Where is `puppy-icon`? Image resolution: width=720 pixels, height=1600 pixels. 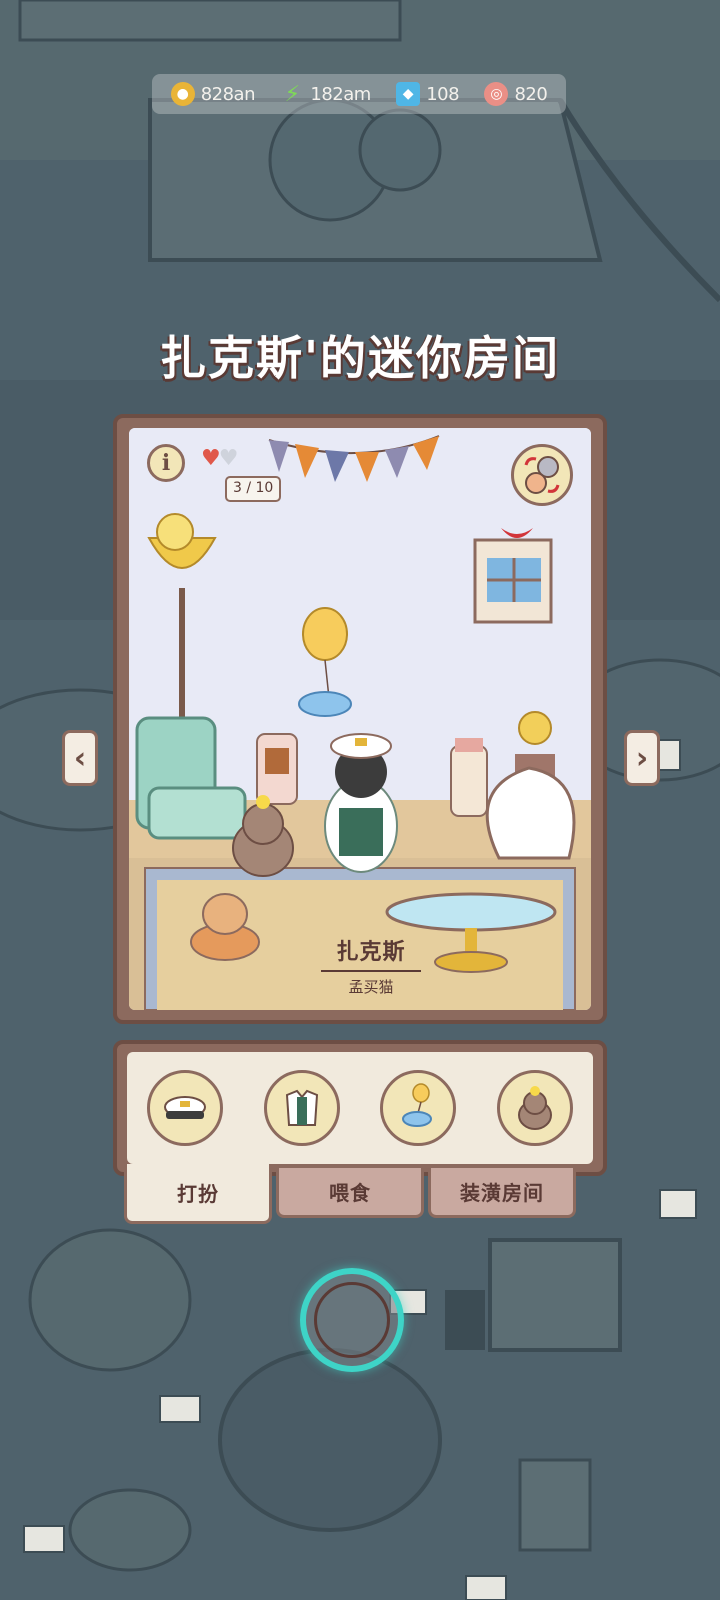
puppy-icon is located at coordinates (534, 1108).